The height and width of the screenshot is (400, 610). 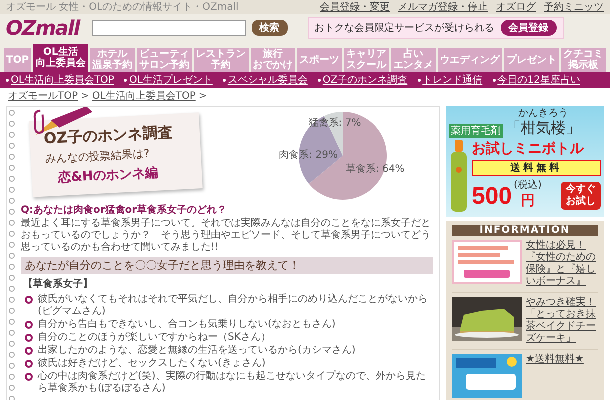 What do you see at coordinates (233, 306) in the screenshot?
I see `answer-text: 彼氏がいなくてもそれはそれで平気だし、自分から相手にのめり込んだことがないから(ピグマムさん)` at bounding box center [233, 306].